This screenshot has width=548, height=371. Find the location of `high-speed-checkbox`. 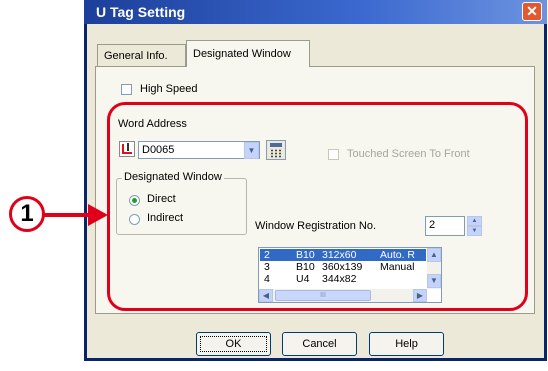

high-speed-checkbox is located at coordinates (126, 89).